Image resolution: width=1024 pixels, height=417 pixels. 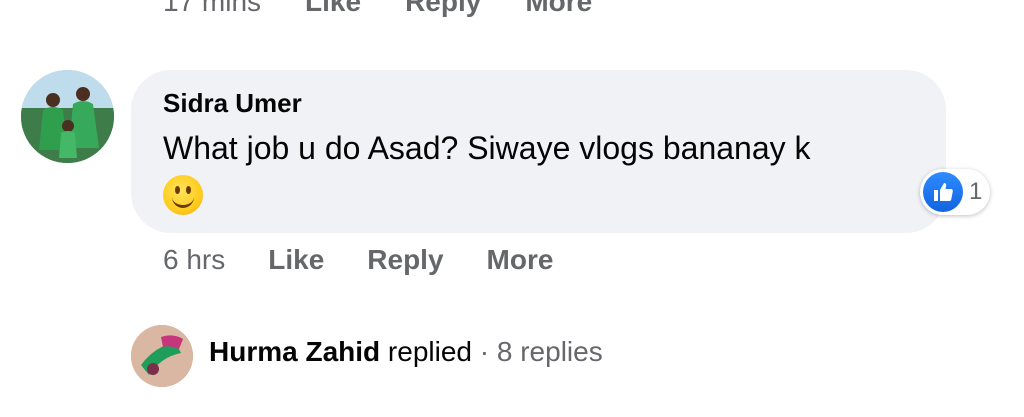 I want to click on reaction-summary: 1, so click(x=955, y=192).